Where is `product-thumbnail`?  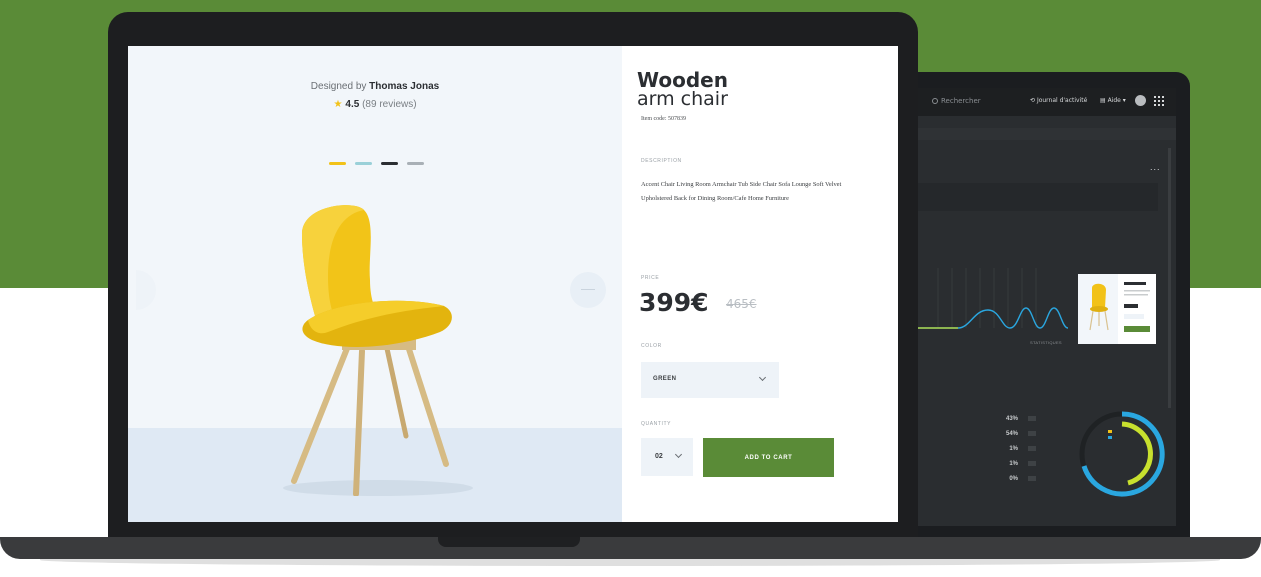
product-thumbnail is located at coordinates (1117, 309).